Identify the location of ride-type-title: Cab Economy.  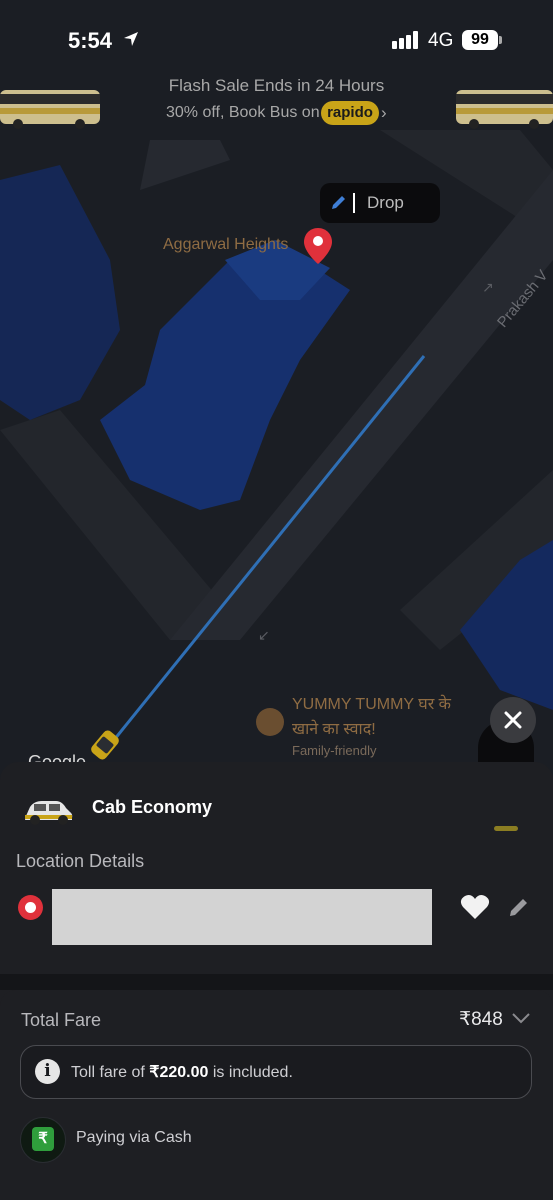
(152, 807).